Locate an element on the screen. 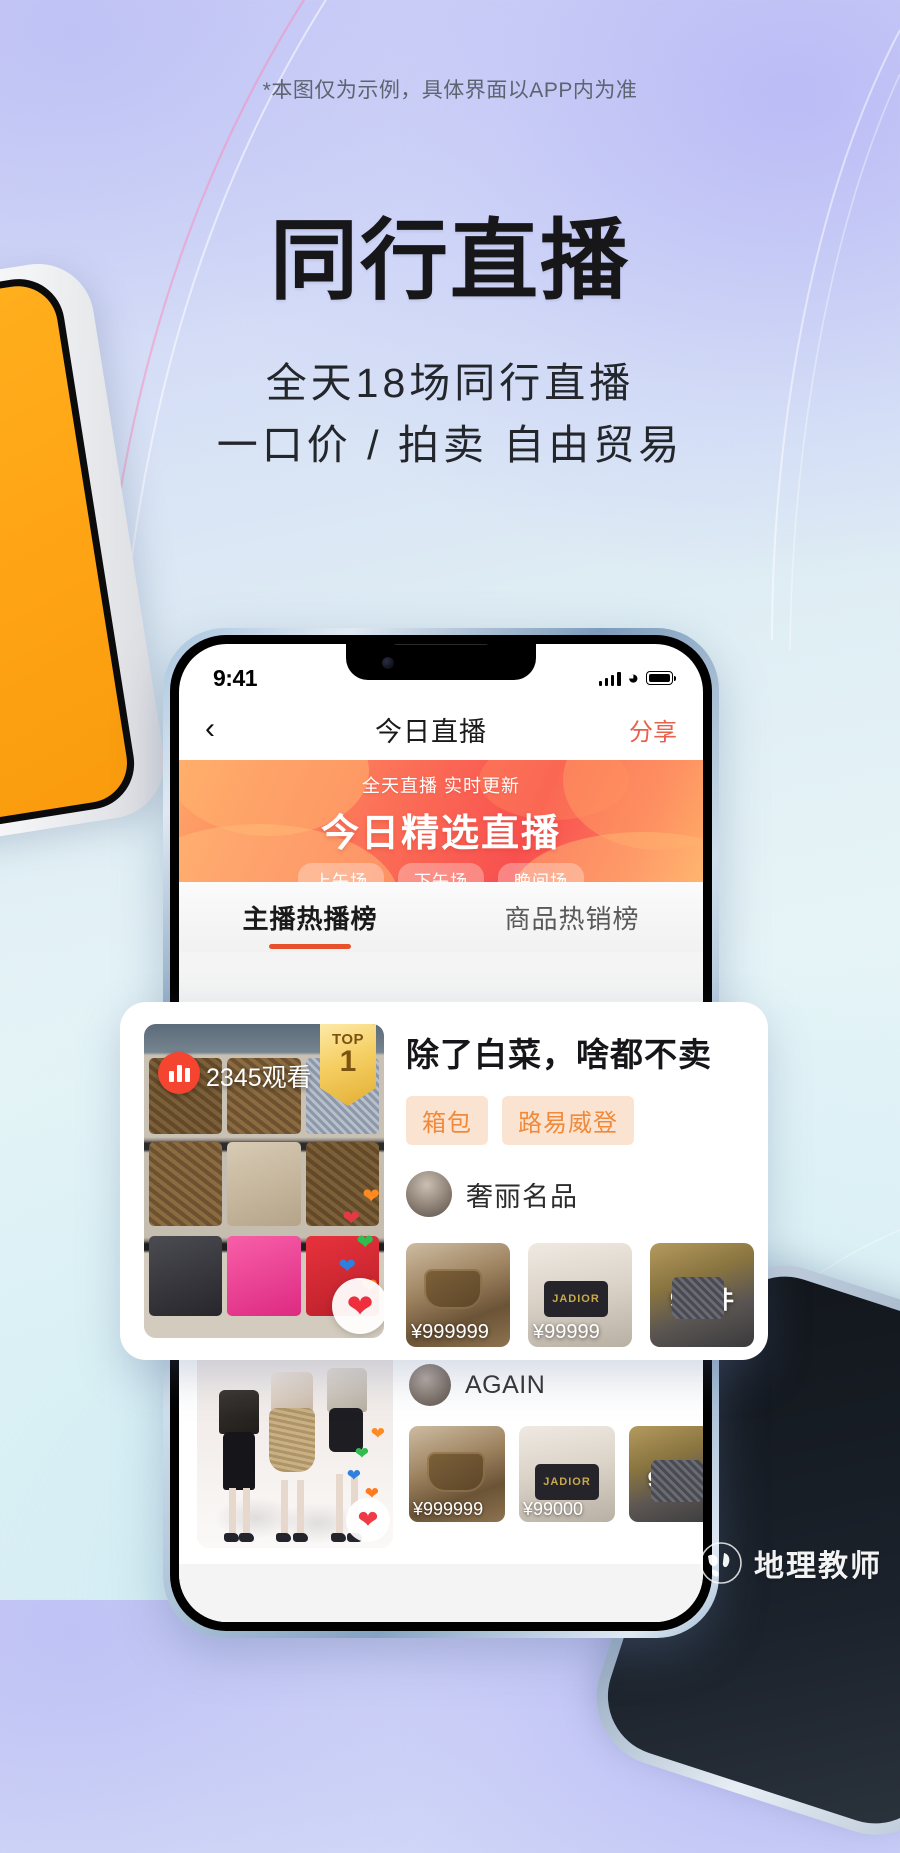  banner-eyebrow: 全天直播 实时更新 is located at coordinates (440, 786).